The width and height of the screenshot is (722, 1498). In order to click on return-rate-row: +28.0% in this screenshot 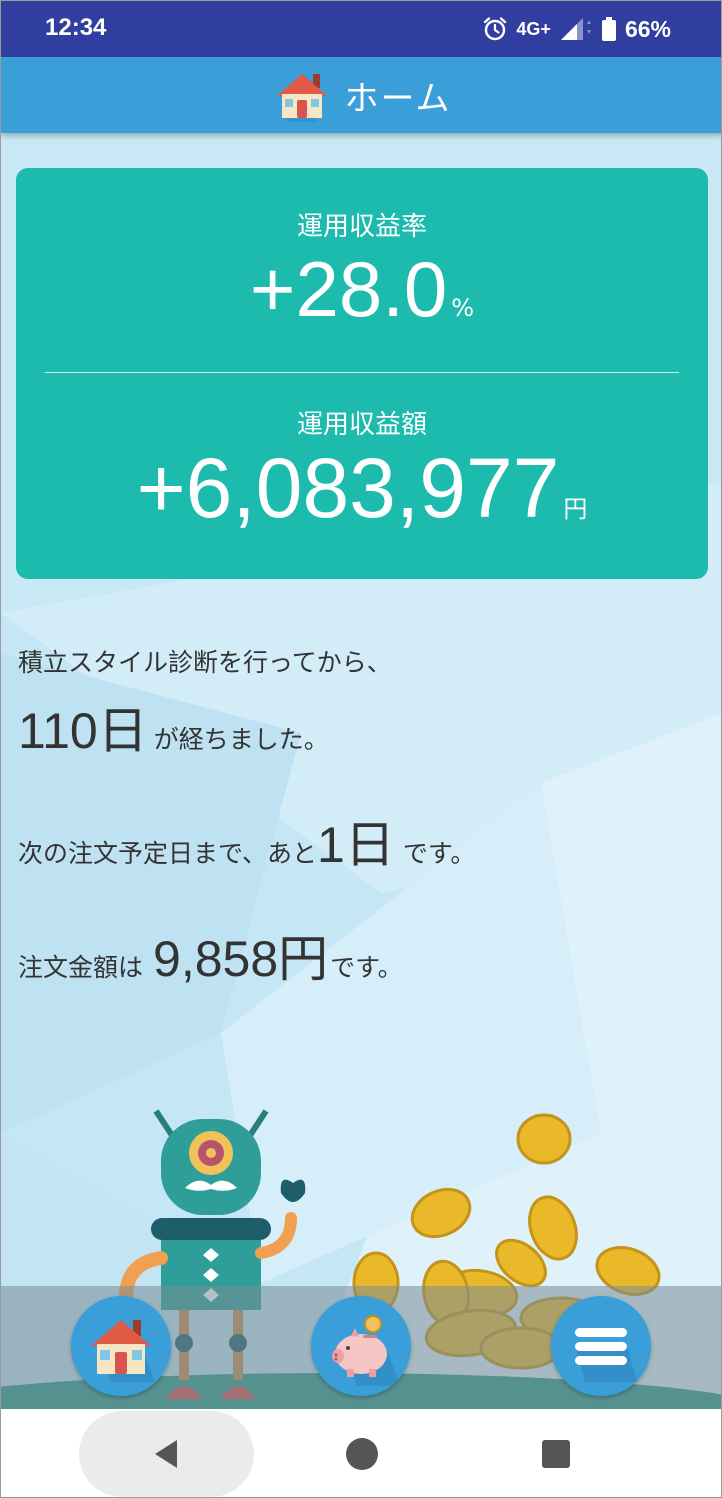, I will do `click(362, 289)`.